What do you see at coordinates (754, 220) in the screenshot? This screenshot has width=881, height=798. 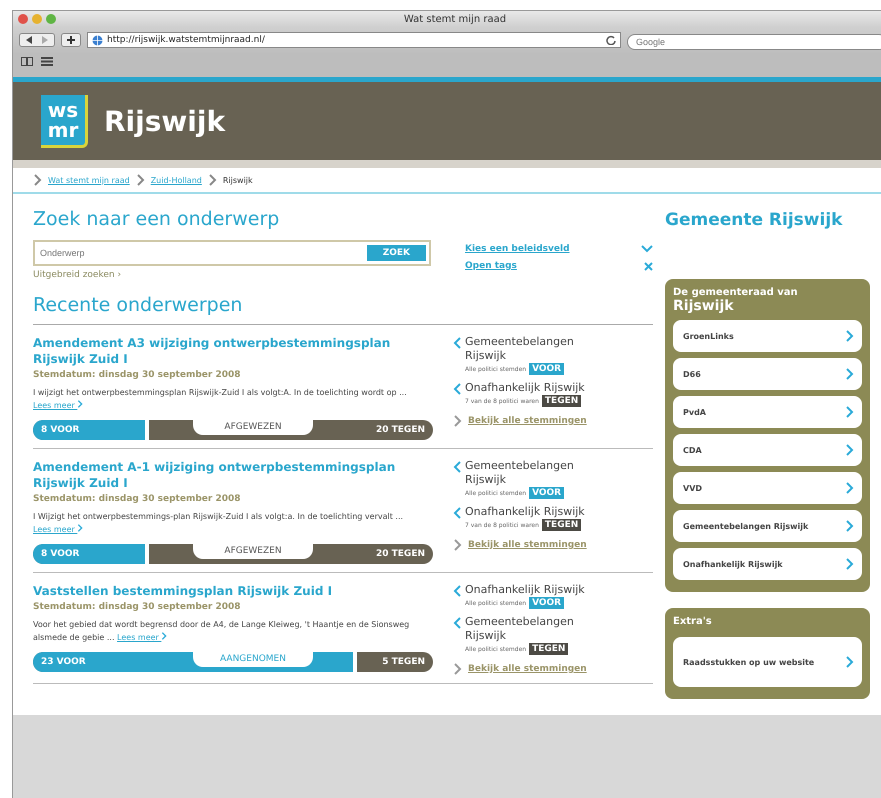 I see `municipality-title: Gemeente Rijswijk` at bounding box center [754, 220].